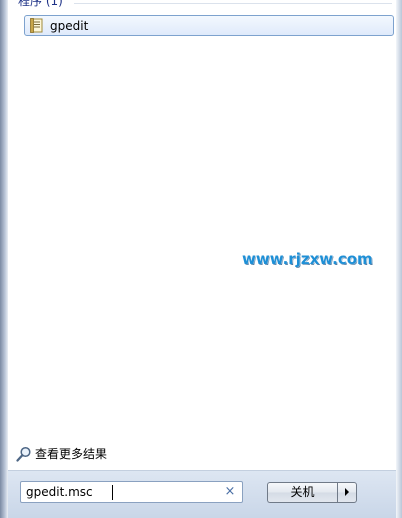 The image size is (402, 518). What do you see at coordinates (24, 454) in the screenshot?
I see `magnifier-icon` at bounding box center [24, 454].